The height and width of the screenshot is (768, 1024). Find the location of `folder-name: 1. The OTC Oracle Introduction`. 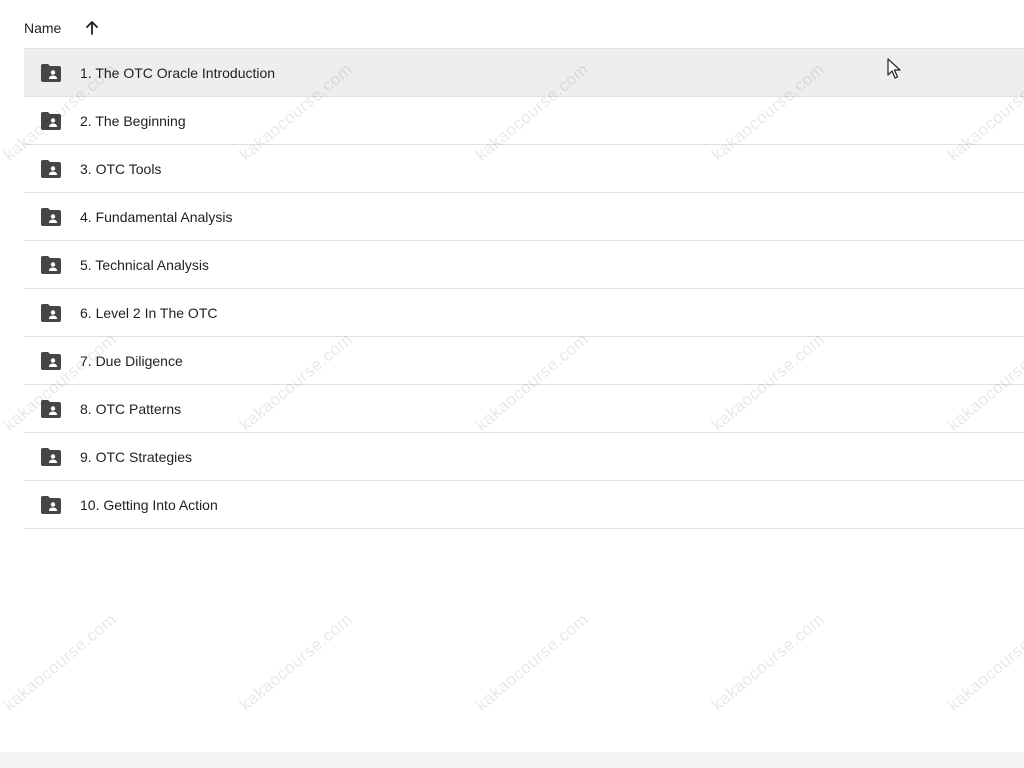

folder-name: 1. The OTC Oracle Introduction is located at coordinates (178, 72).